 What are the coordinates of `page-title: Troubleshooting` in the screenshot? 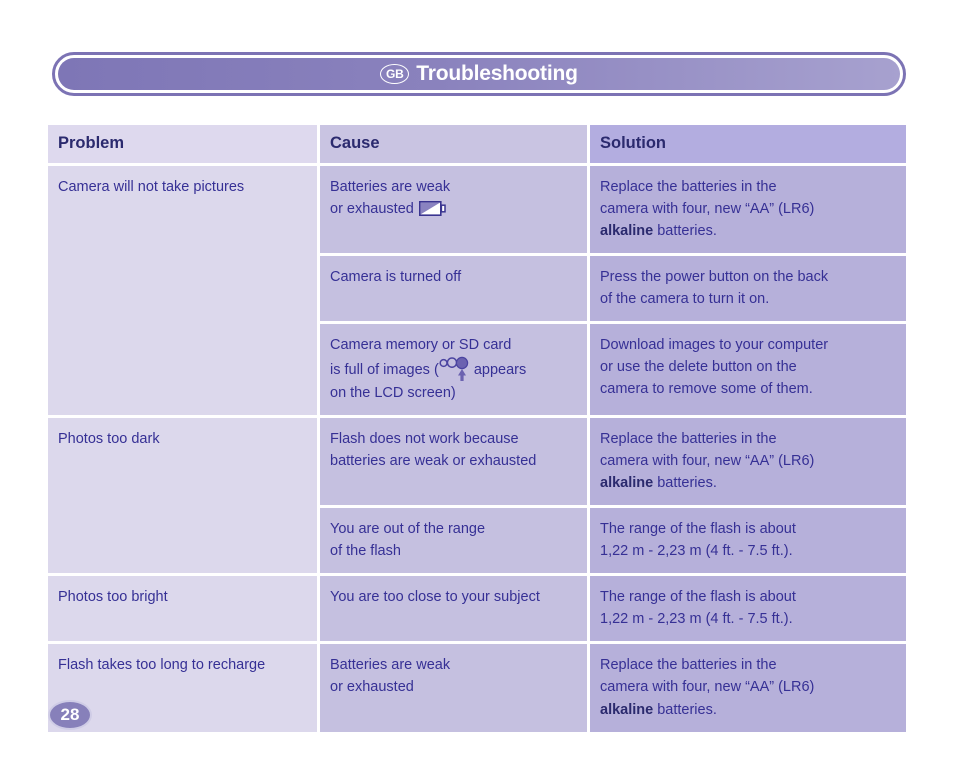 It's located at (497, 73).